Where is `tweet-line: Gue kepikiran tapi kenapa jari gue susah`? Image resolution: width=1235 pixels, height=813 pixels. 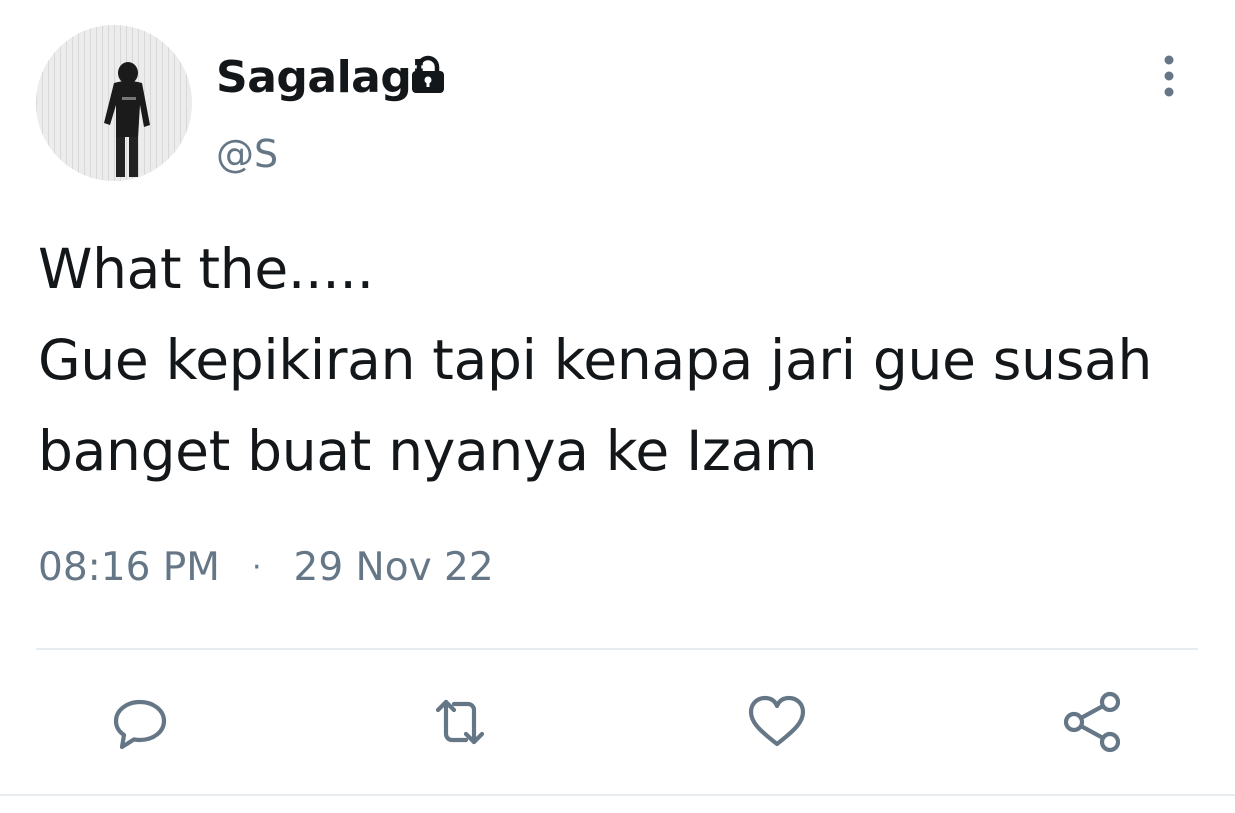 tweet-line: Gue kepikiran tapi kenapa jari gue susah is located at coordinates (595, 360).